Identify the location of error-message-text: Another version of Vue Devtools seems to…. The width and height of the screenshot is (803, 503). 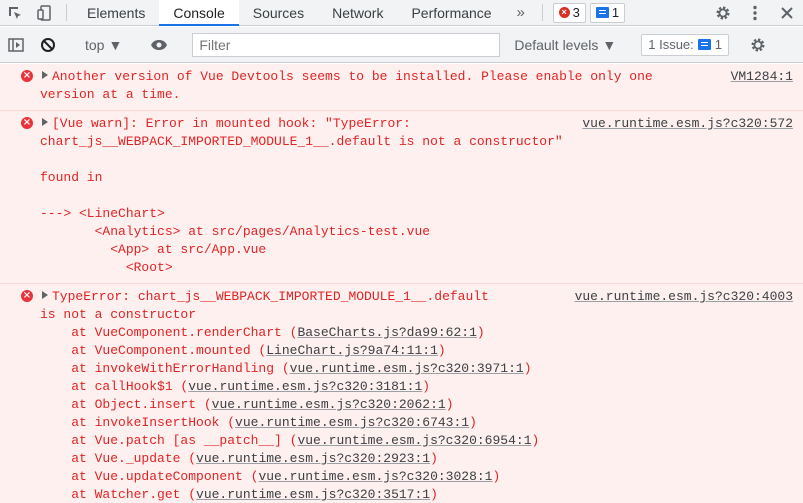
(352, 76).